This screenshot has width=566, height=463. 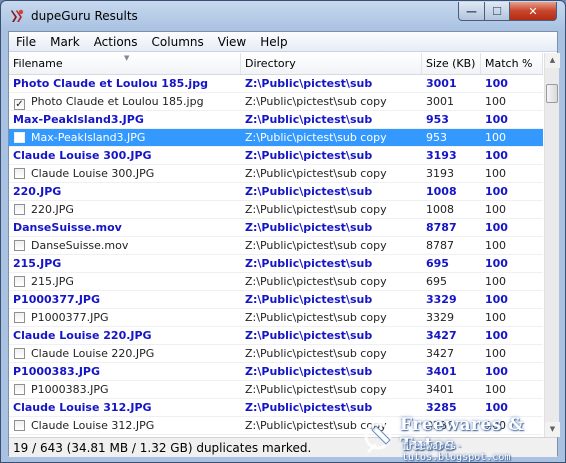 I want to click on filename-cell: P1000383.JPG, so click(x=125, y=390).